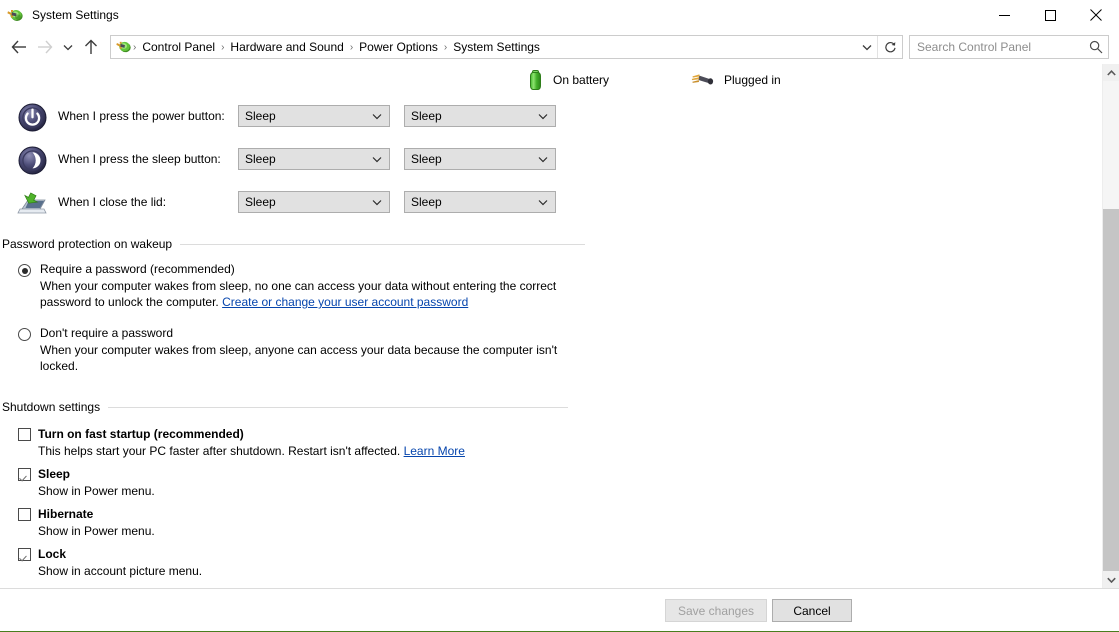 This screenshot has width=1119, height=632. I want to click on scroll-down-arrow-icon, so click(1111, 579).